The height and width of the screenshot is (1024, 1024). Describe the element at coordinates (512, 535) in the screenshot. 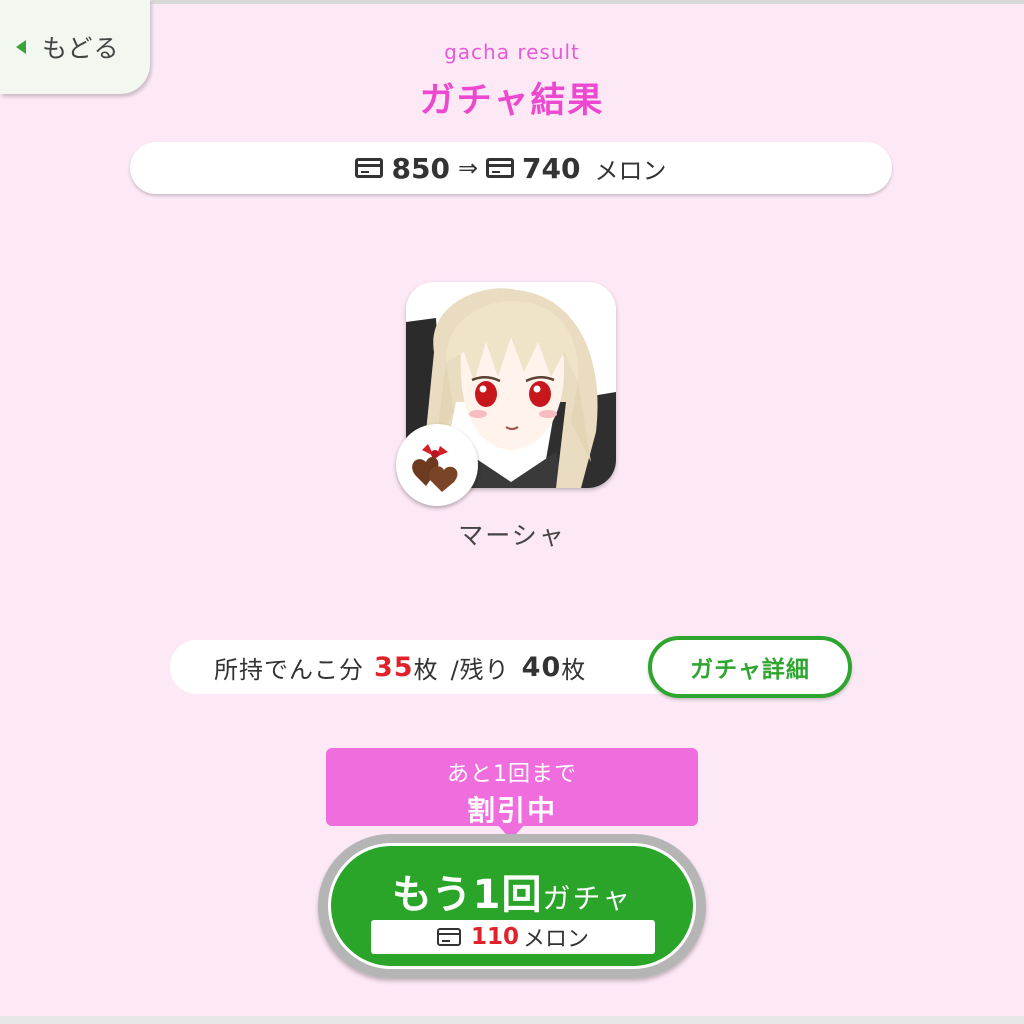

I see `character-name: マーシャ` at that location.